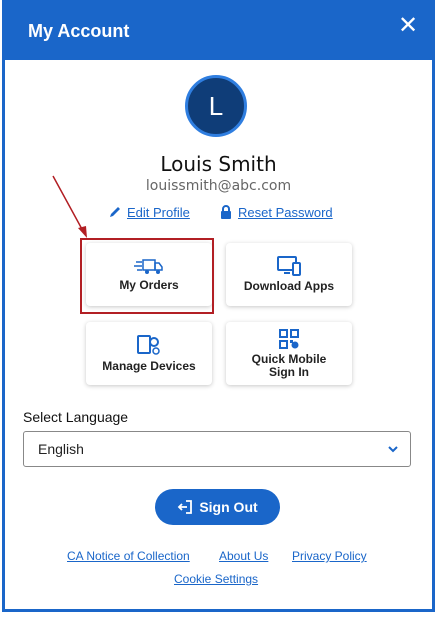 The width and height of the screenshot is (437, 617). I want to click on panel-title: My Account, so click(79, 31).